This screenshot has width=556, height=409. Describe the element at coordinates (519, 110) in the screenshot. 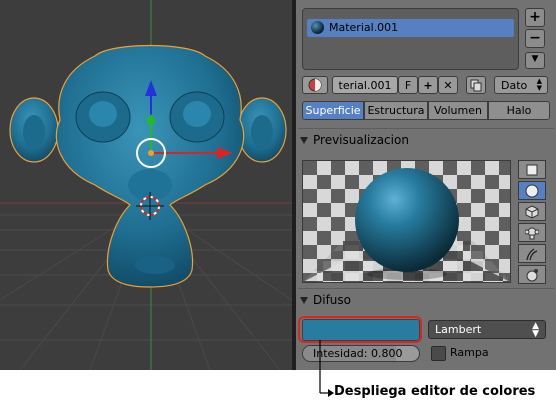

I see `tab-halo: Halo` at that location.